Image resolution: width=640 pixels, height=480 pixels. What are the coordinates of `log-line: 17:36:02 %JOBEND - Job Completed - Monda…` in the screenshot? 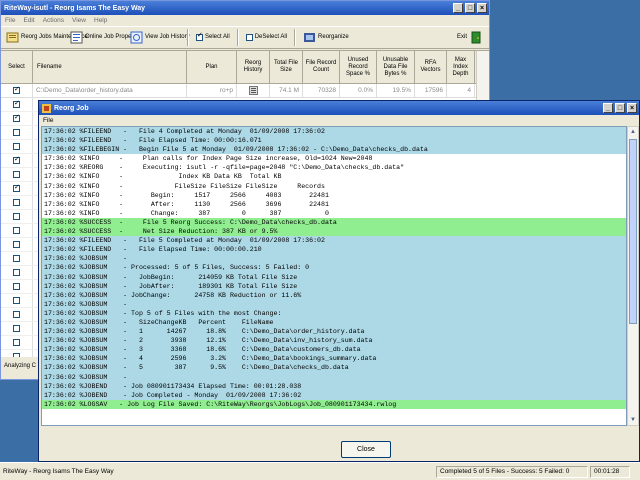 It's located at (334, 395).